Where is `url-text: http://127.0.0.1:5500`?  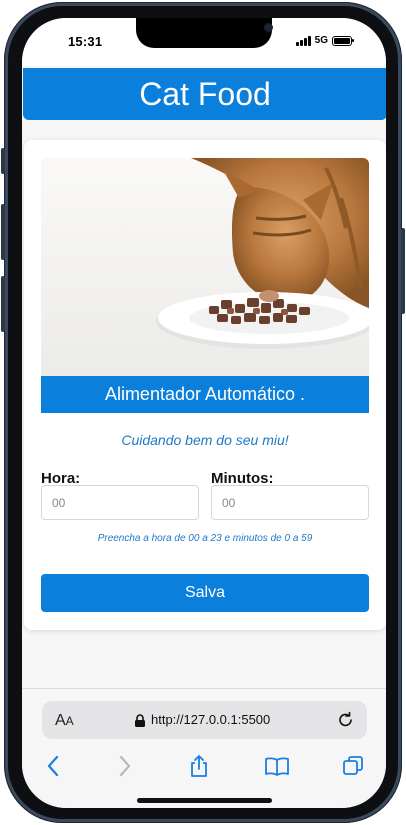
url-text: http://127.0.0.1:5500 is located at coordinates (211, 719).